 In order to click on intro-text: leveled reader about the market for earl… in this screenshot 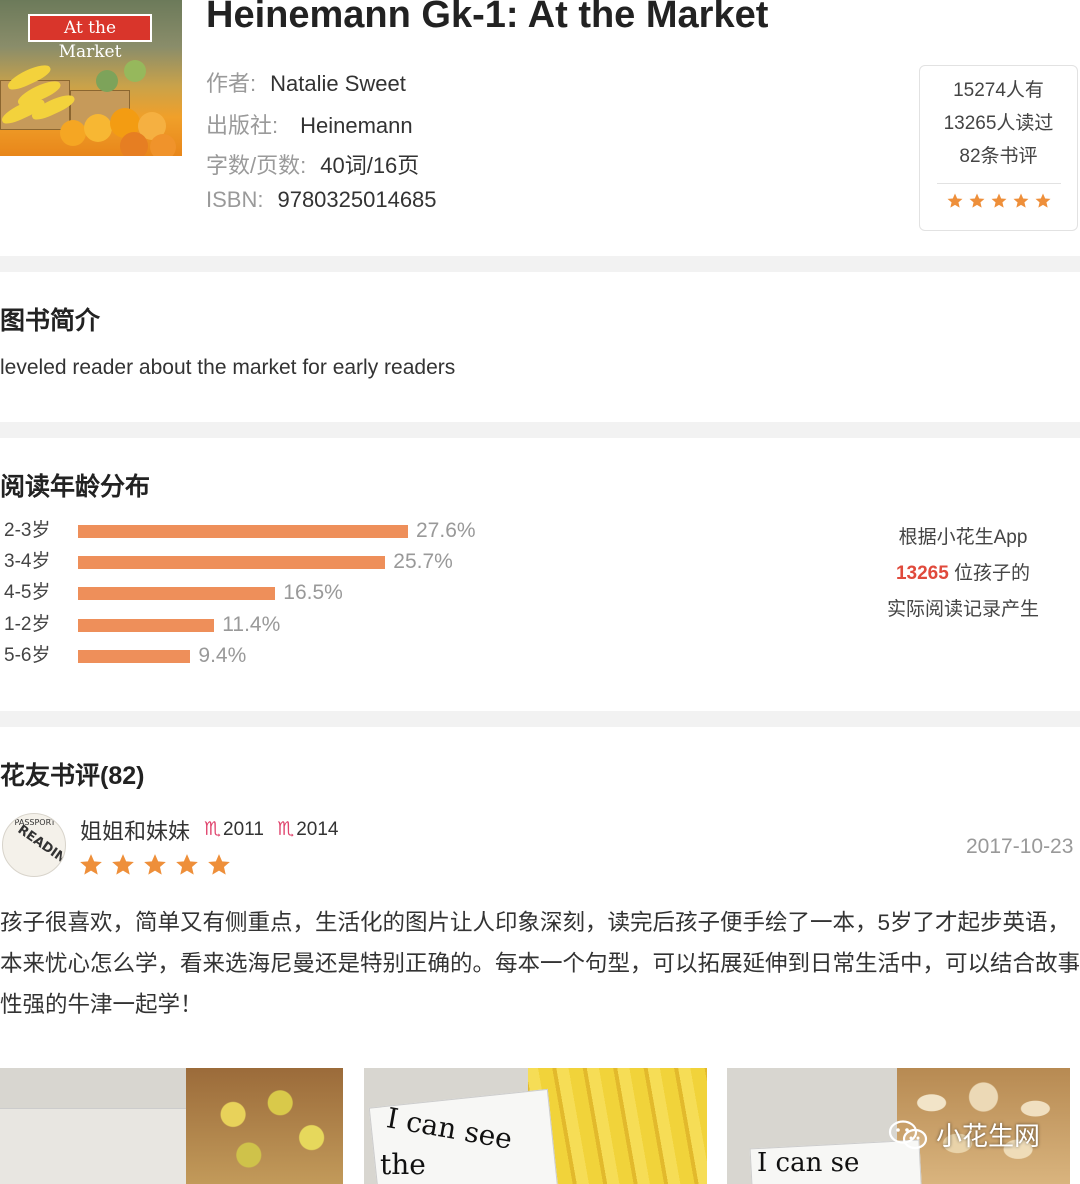, I will do `click(228, 367)`.